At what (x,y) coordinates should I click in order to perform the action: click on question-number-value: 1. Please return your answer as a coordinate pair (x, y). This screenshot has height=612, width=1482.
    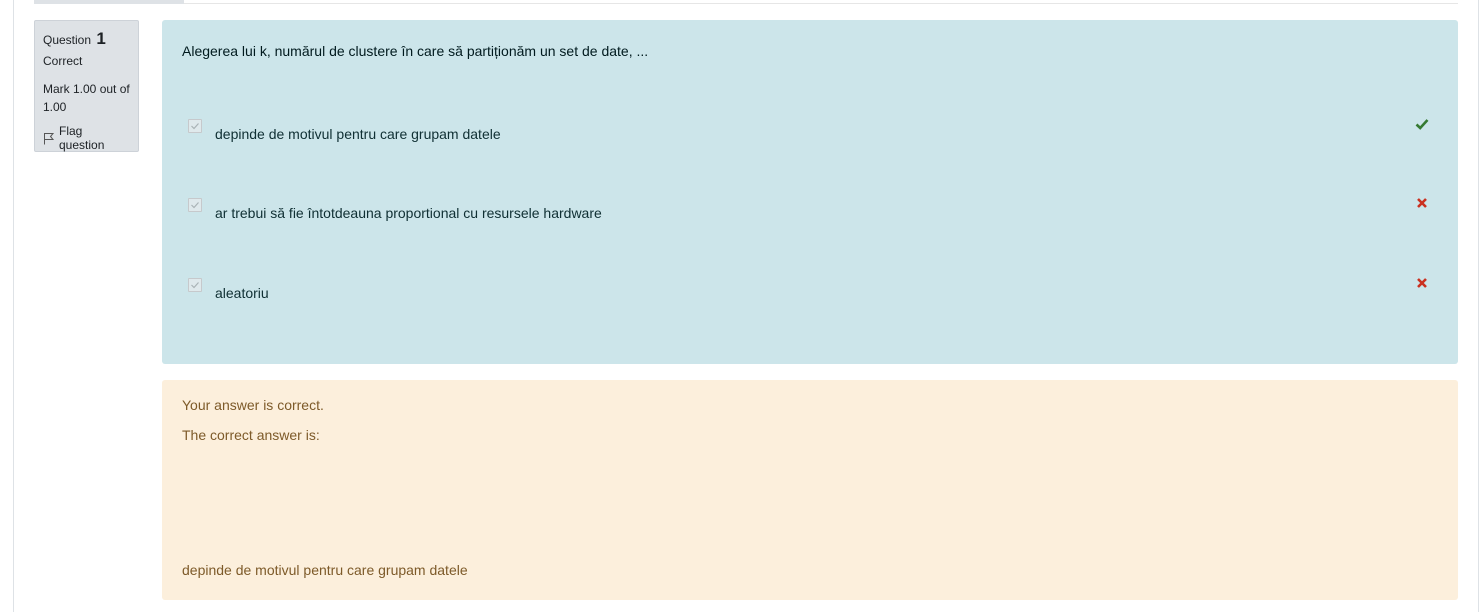
    Looking at the image, I should click on (101, 38).